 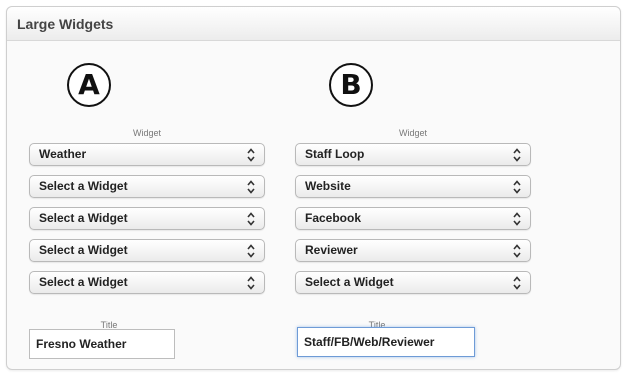 What do you see at coordinates (146, 133) in the screenshot?
I see `widget-label-a: Widget` at bounding box center [146, 133].